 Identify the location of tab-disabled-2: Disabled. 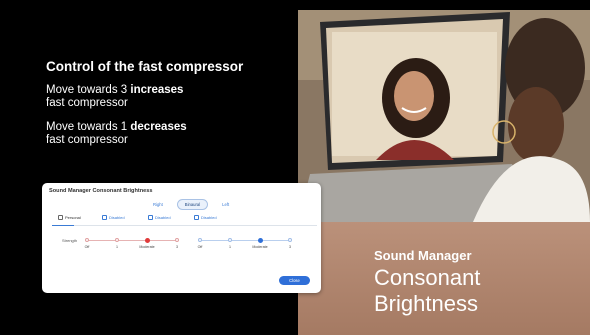
(159, 217).